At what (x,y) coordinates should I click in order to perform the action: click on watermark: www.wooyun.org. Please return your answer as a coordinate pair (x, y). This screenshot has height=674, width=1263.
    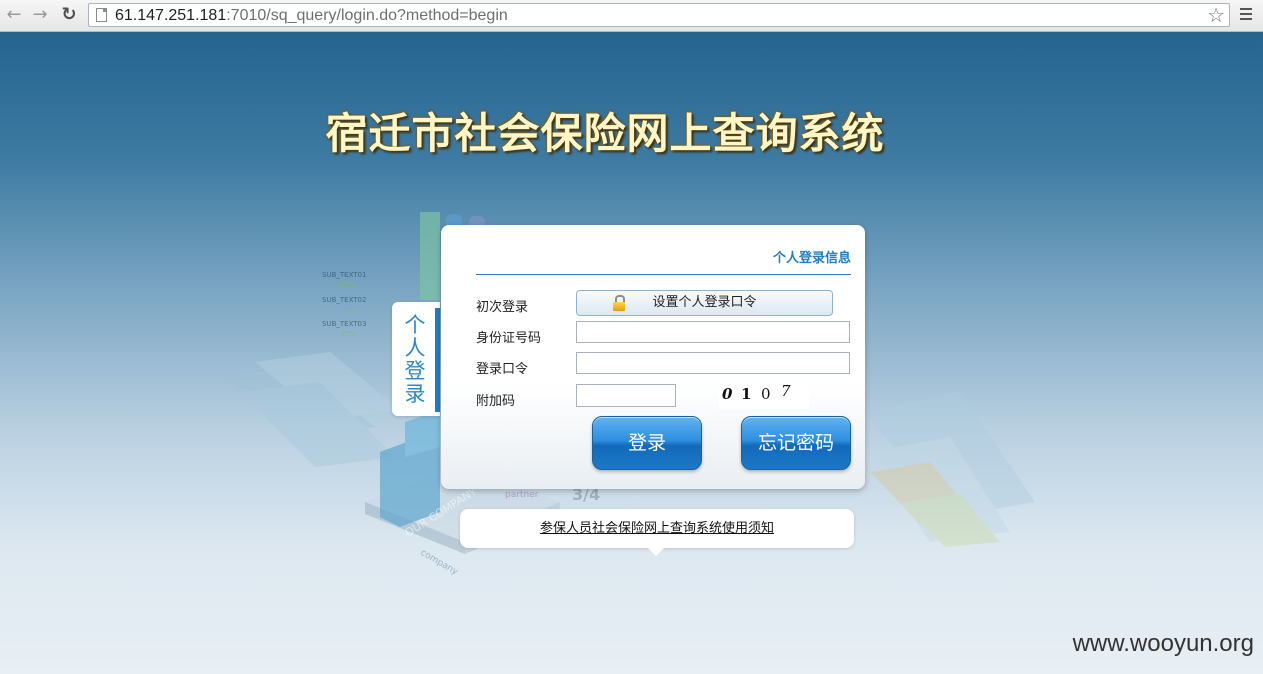
    Looking at the image, I should click on (1163, 643).